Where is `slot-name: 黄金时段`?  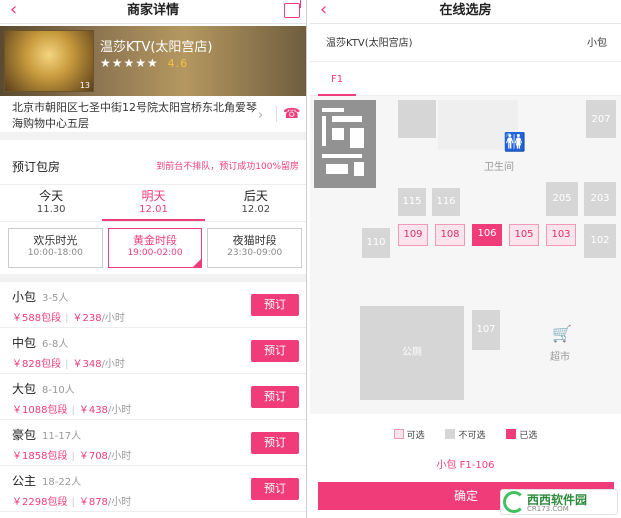
slot-name: 黄金时段 is located at coordinates (155, 240).